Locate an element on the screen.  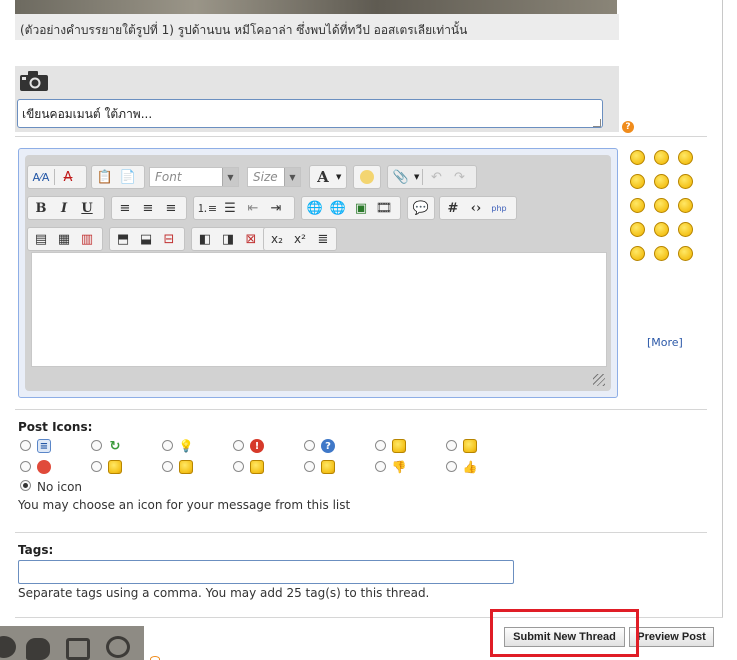
cool-icon is located at coordinates (637, 229).